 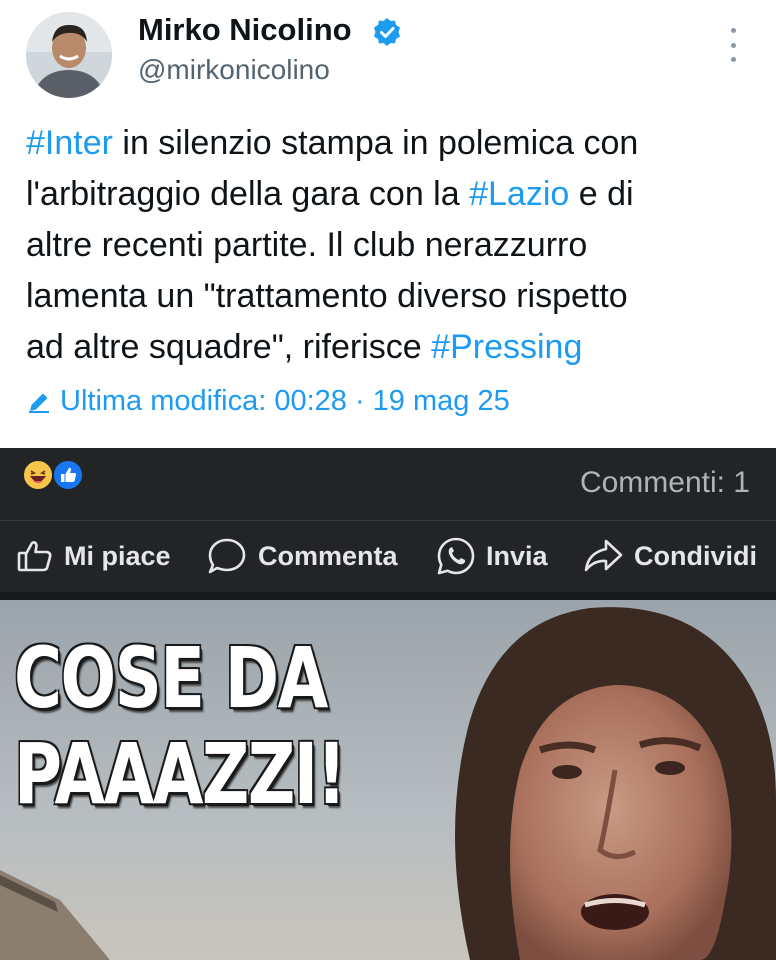 What do you see at coordinates (375, 143) in the screenshot?
I see `tweet-text-segment: in silenzio stampa in polemica con` at bounding box center [375, 143].